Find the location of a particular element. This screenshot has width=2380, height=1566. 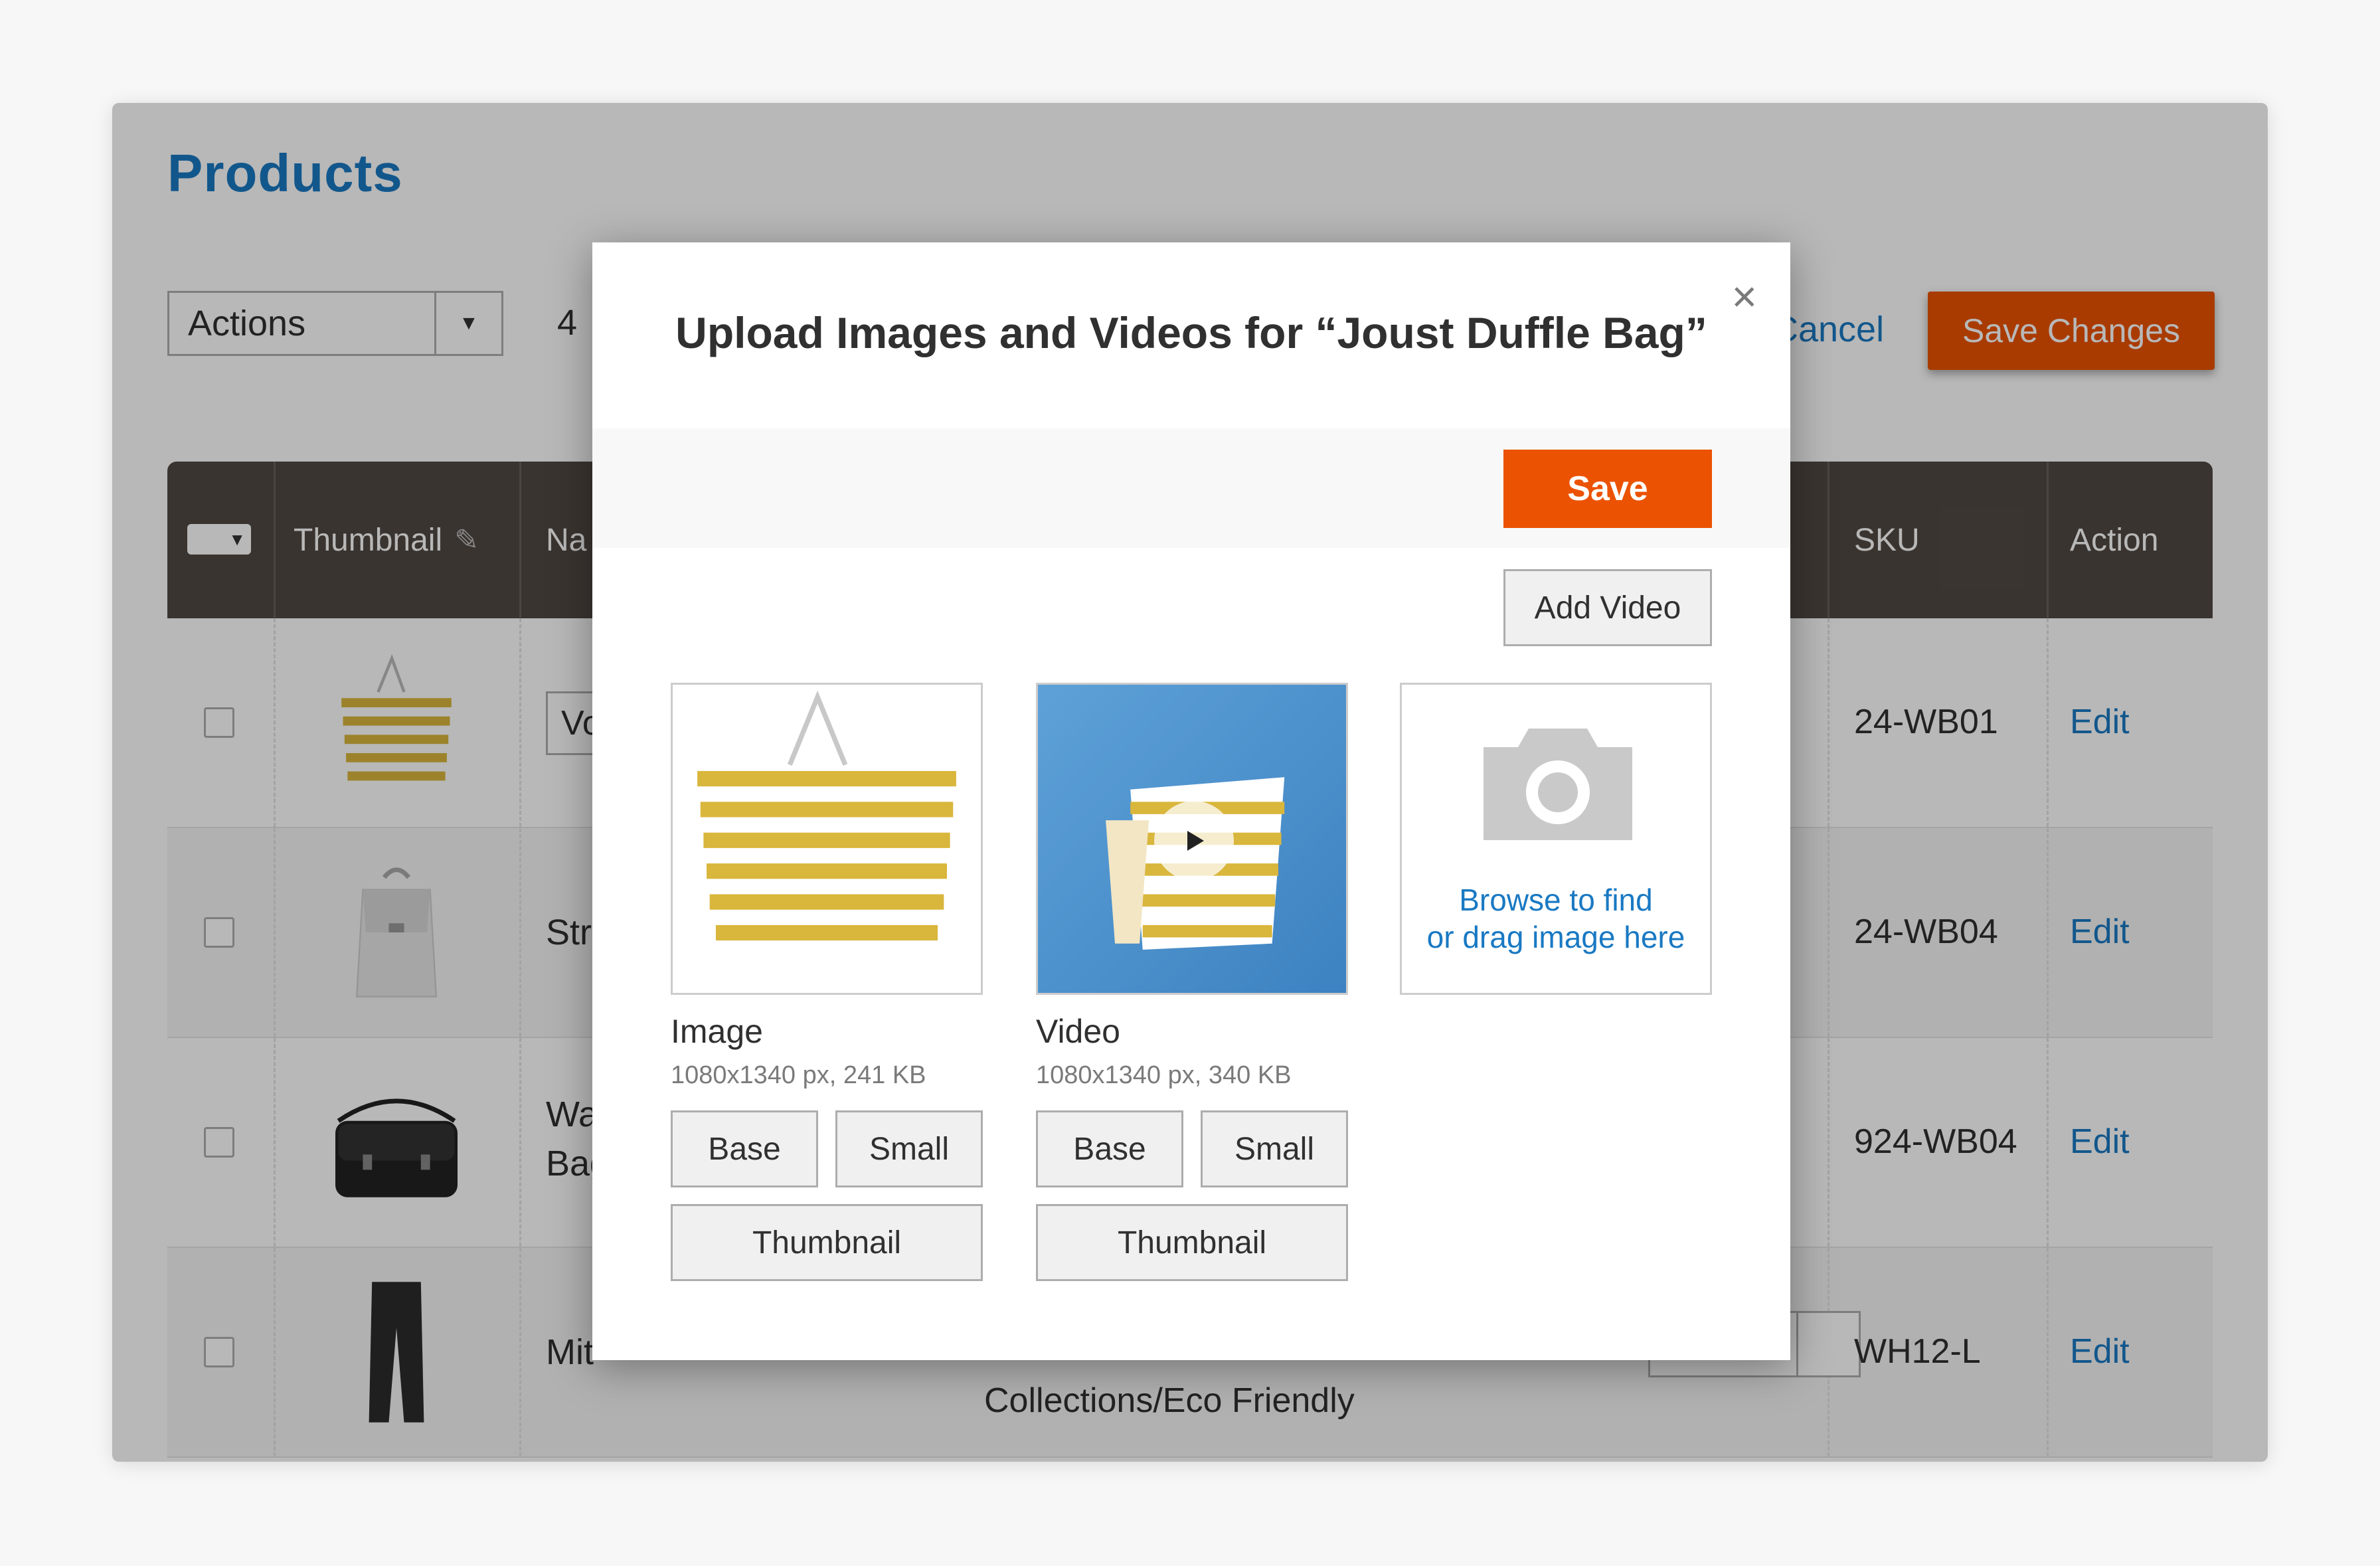

upload-instructions: Browse to find or drag image here is located at coordinates (1556, 918).